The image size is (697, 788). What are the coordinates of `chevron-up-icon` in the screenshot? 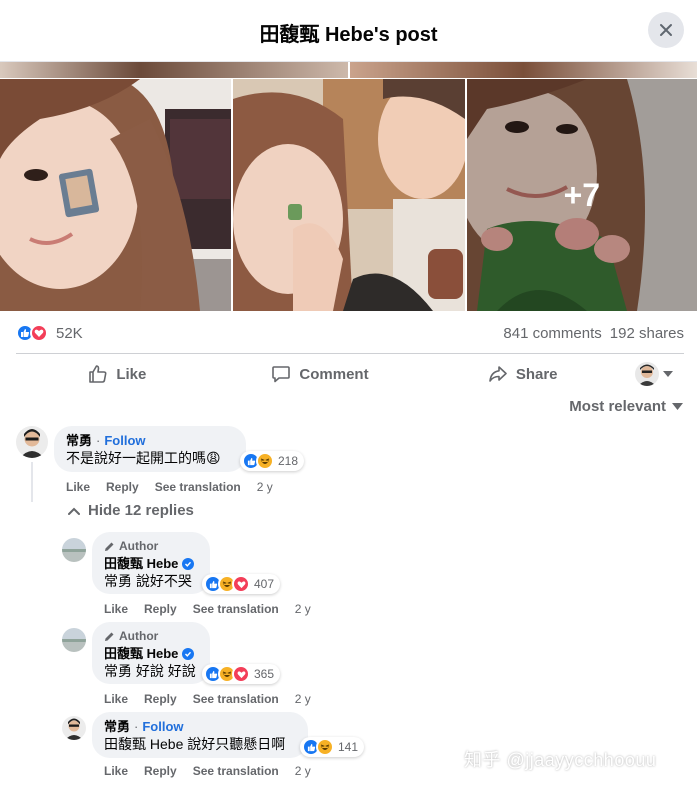 It's located at (74, 511).